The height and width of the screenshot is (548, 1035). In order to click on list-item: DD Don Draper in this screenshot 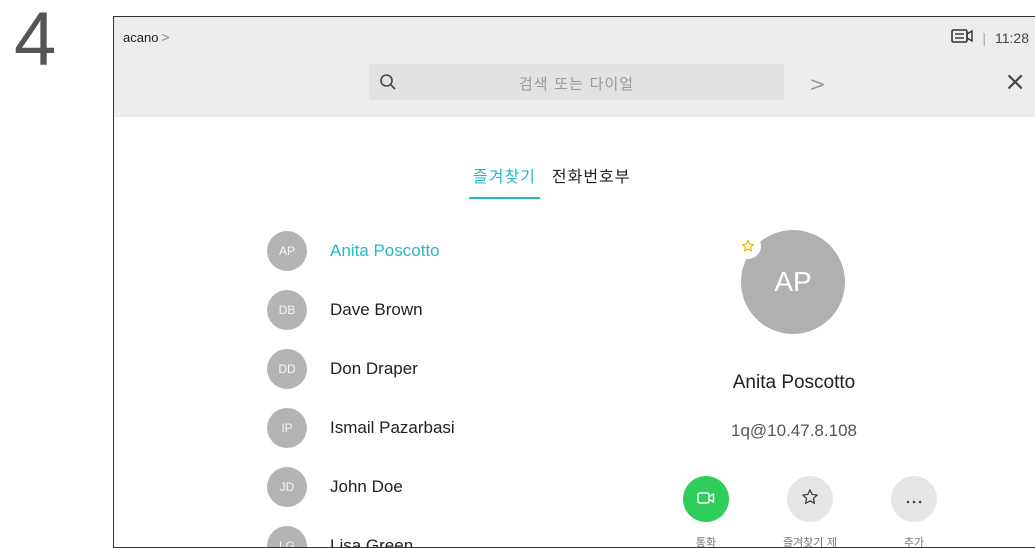, I will do `click(361, 368)`.